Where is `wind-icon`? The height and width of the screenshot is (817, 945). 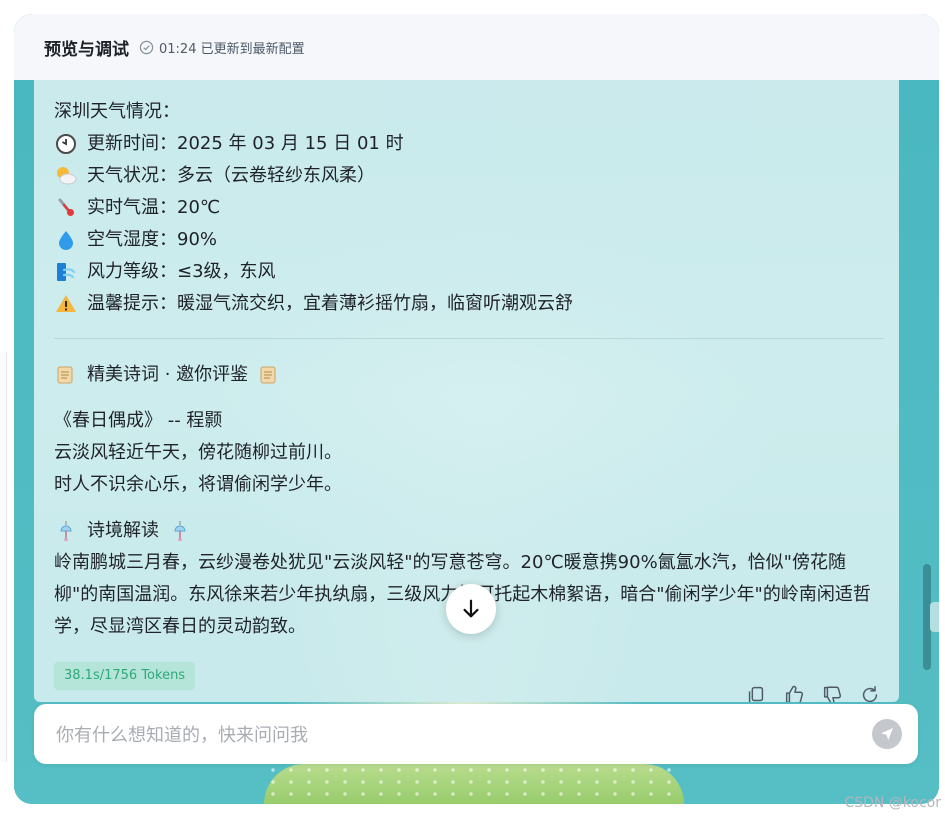
wind-icon is located at coordinates (66, 272).